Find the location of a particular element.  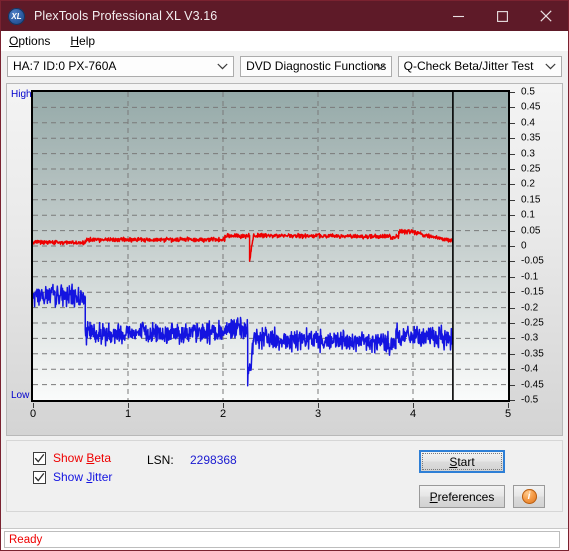

x-axis-tick-label: 0 is located at coordinates (33, 414).